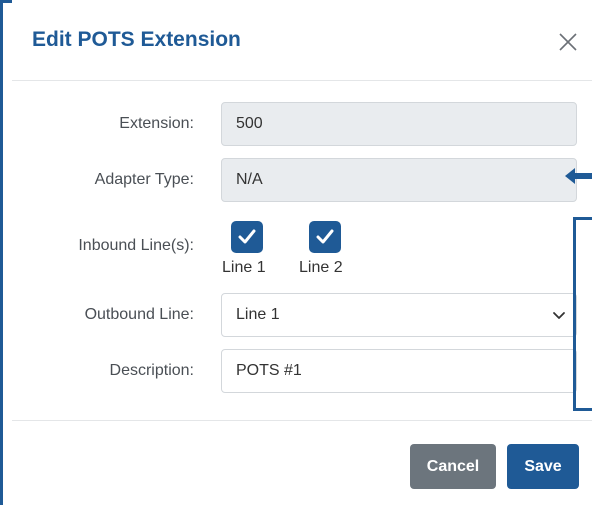 The image size is (592, 505). What do you see at coordinates (399, 371) in the screenshot?
I see `description-input: POTS #1` at bounding box center [399, 371].